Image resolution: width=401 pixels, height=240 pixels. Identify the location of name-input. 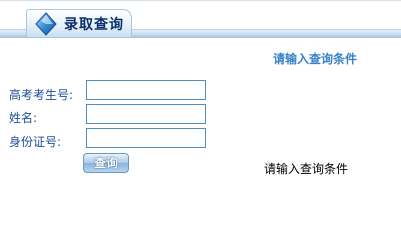
(146, 114).